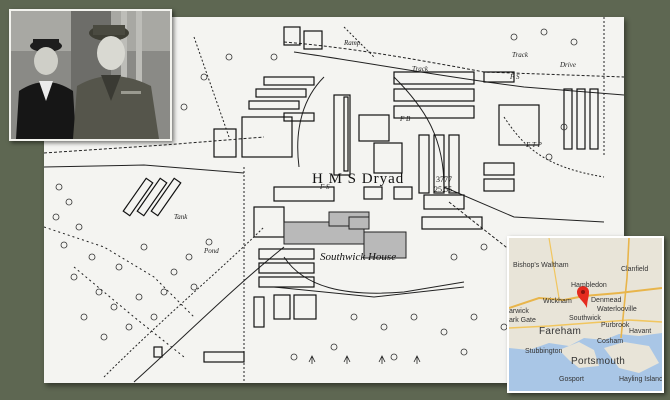  I want to click on track-label-1: Track, so click(420, 69).